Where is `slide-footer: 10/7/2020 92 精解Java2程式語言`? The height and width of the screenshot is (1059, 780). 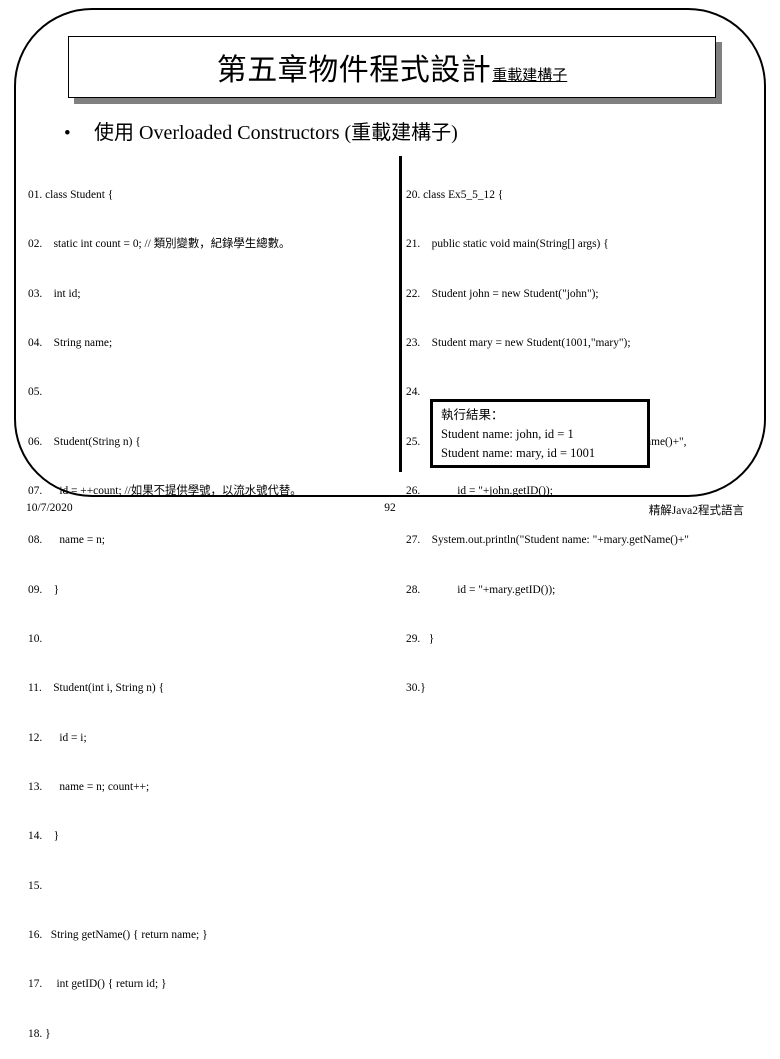 slide-footer: 10/7/2020 92 精解Java2程式語言 is located at coordinates (390, 513).